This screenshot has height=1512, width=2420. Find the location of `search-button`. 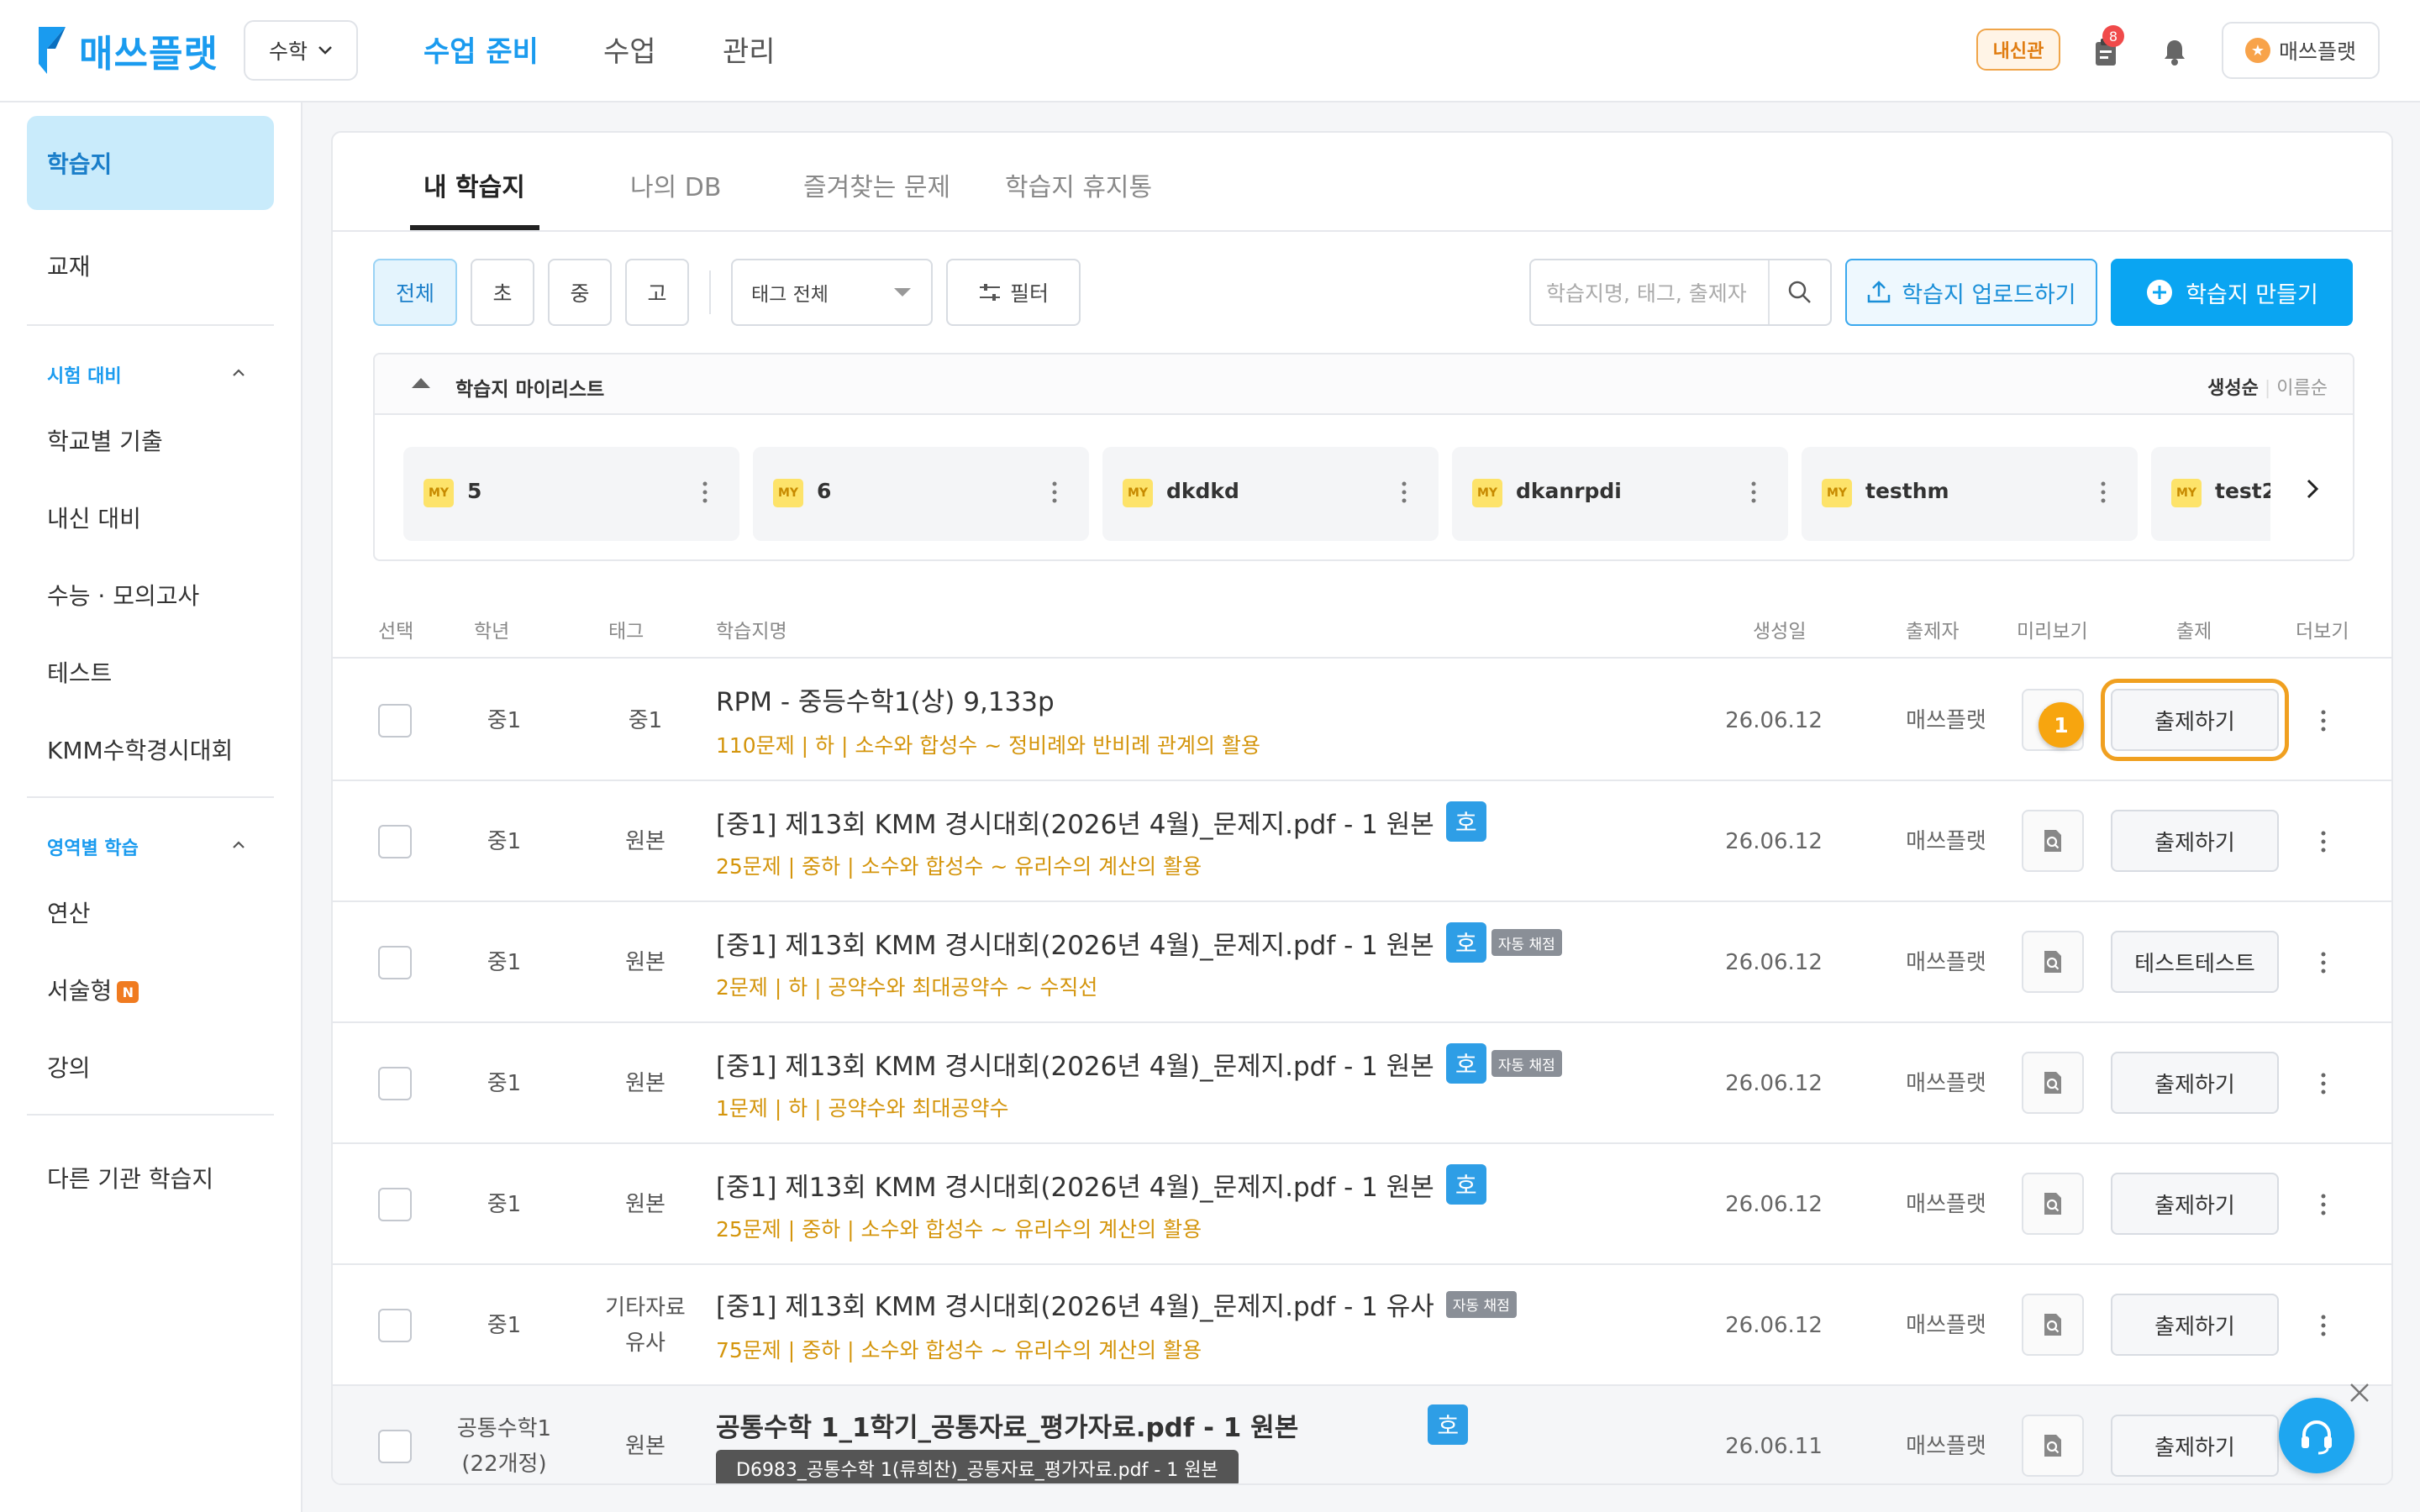

search-button is located at coordinates (1799, 292).